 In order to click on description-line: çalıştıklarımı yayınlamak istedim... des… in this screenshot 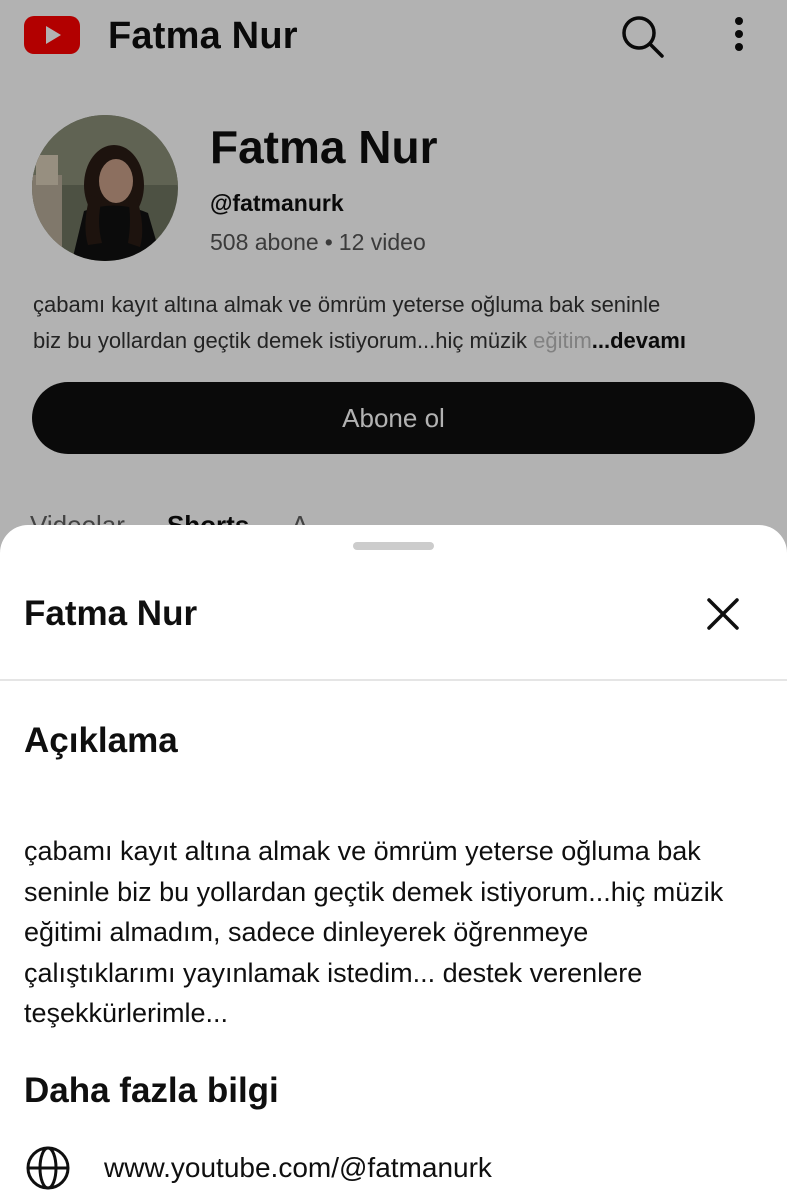, I will do `click(333, 972)`.